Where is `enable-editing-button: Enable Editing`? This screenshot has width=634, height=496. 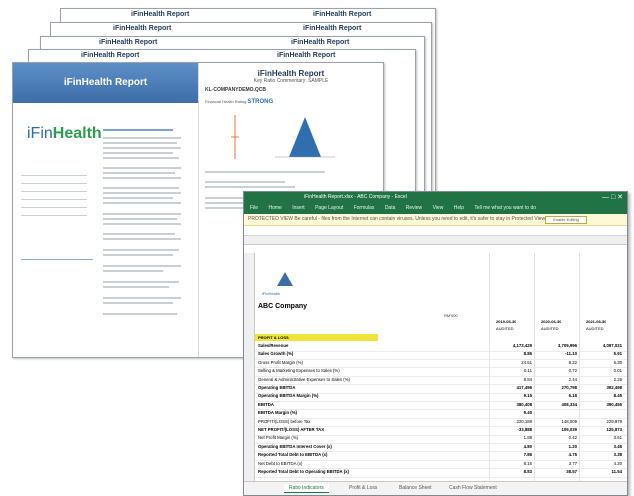
enable-editing-button: Enable Editing is located at coordinates (566, 220).